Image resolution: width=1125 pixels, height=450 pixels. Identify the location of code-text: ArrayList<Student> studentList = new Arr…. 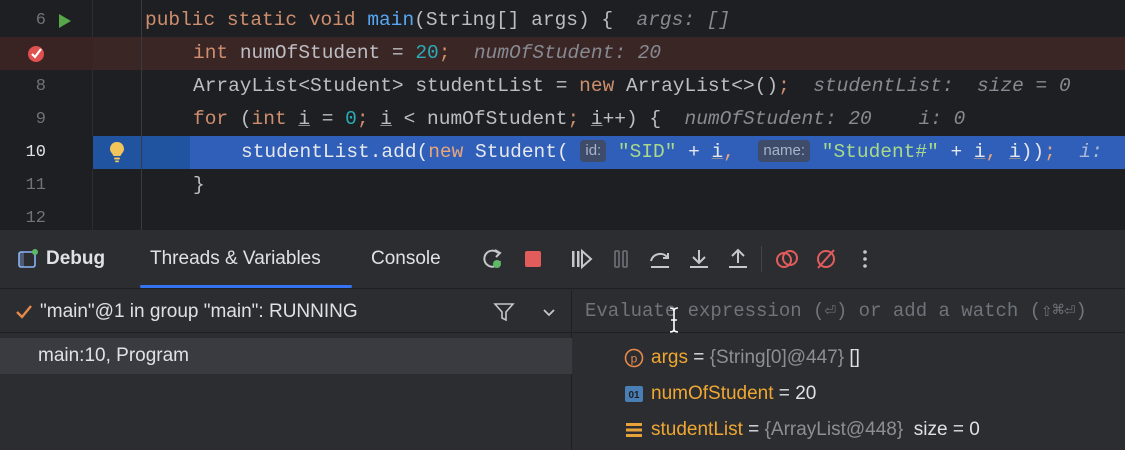
(632, 86).